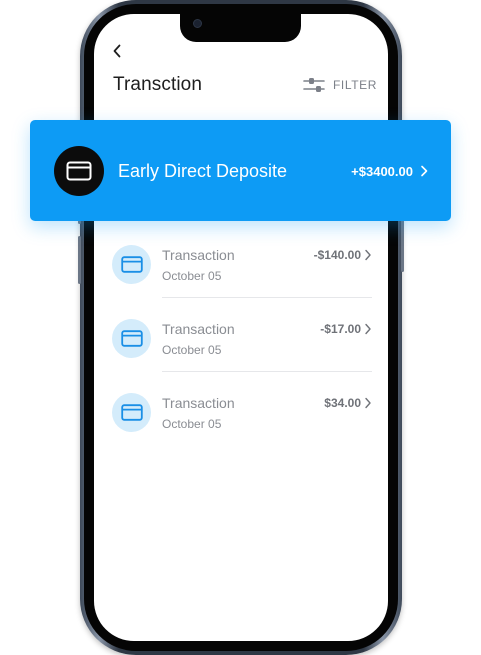 Image resolution: width=481 pixels, height=655 pixels. I want to click on transaction-row: Transaction October 05 $34.00, so click(243, 430).